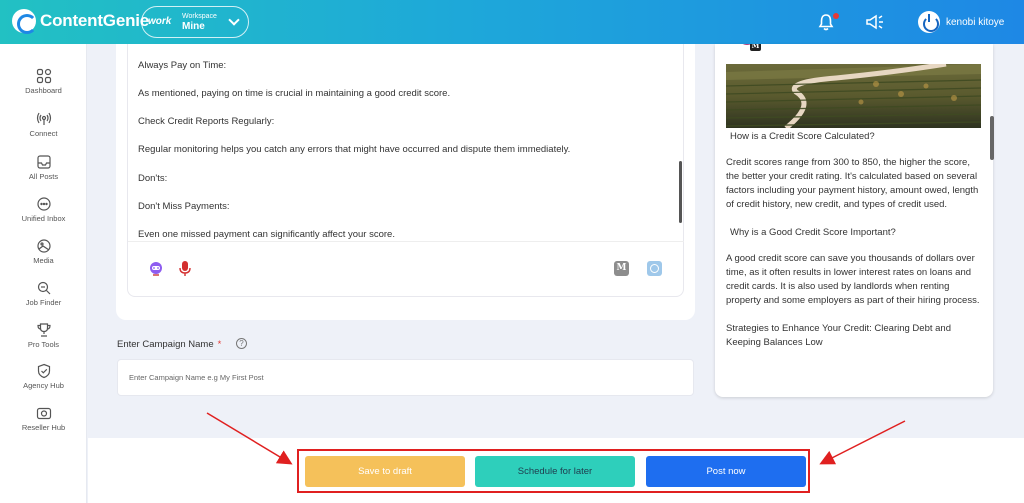 This screenshot has width=1024, height=503. I want to click on grid-icon, so click(43, 76).